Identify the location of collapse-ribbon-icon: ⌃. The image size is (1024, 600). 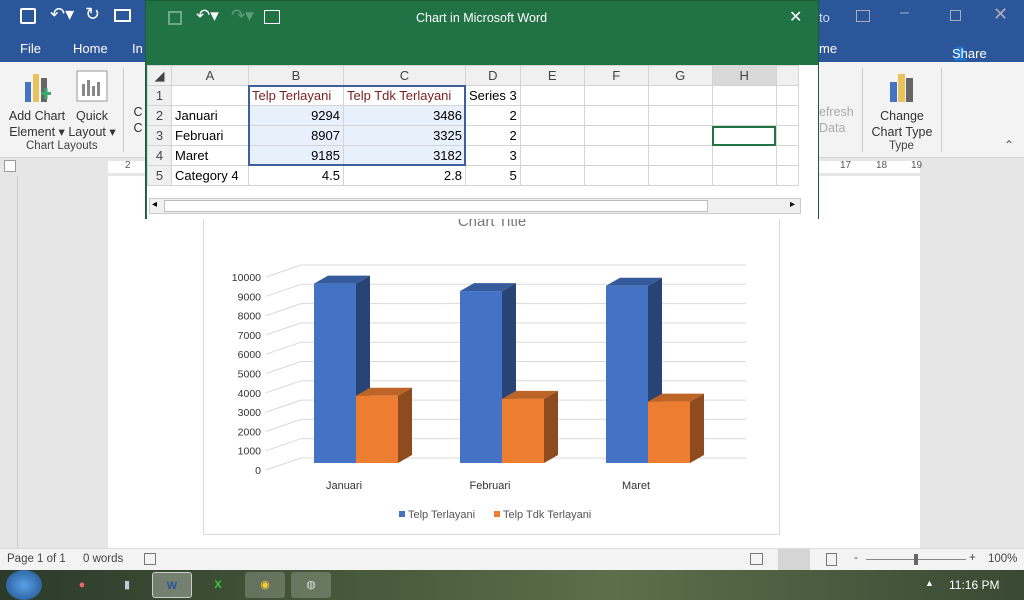
(1009, 145).